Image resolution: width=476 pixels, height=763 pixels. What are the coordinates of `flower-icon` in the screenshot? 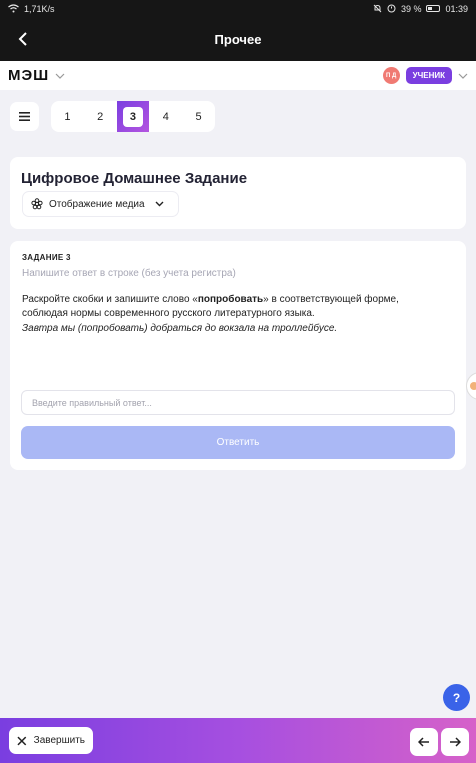 It's located at (37, 204).